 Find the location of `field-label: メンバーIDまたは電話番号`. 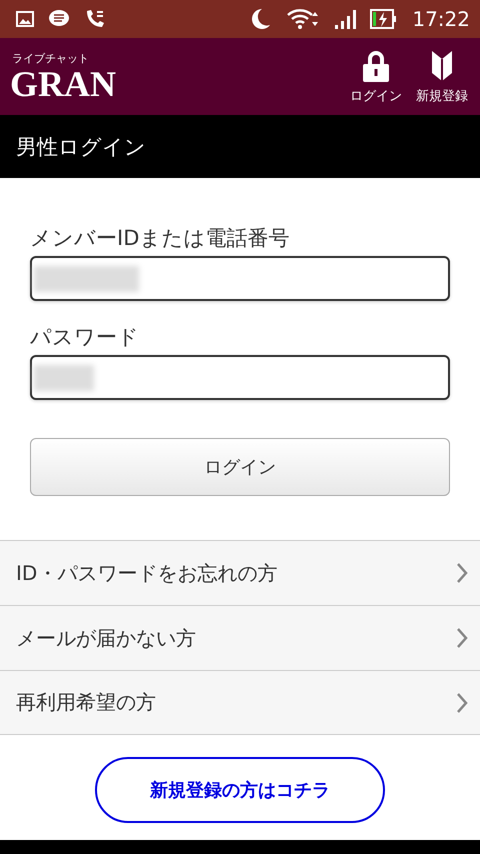

field-label: メンバーIDまたは電話番号 is located at coordinates (160, 238).